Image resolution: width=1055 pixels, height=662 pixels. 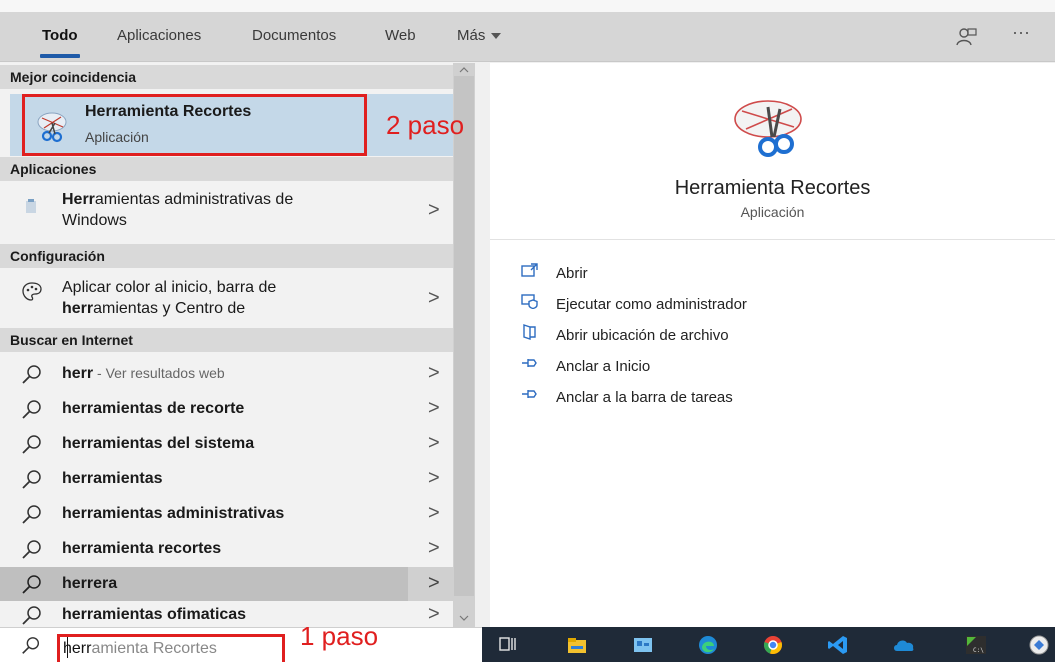 I want to click on chevron-down-icon, so click(x=496, y=36).